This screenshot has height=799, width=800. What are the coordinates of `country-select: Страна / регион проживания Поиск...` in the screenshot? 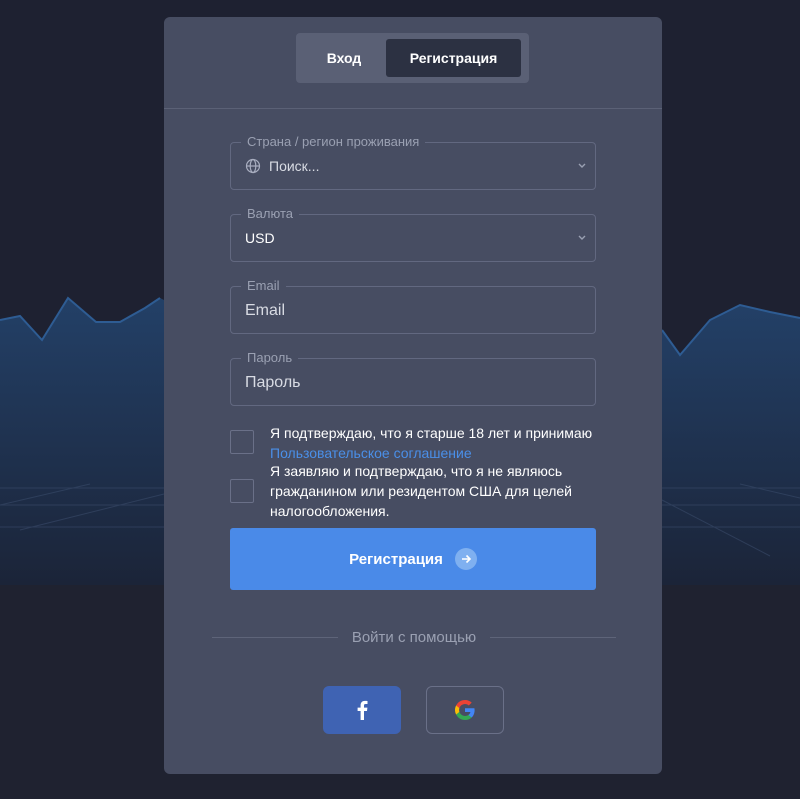 It's located at (413, 162).